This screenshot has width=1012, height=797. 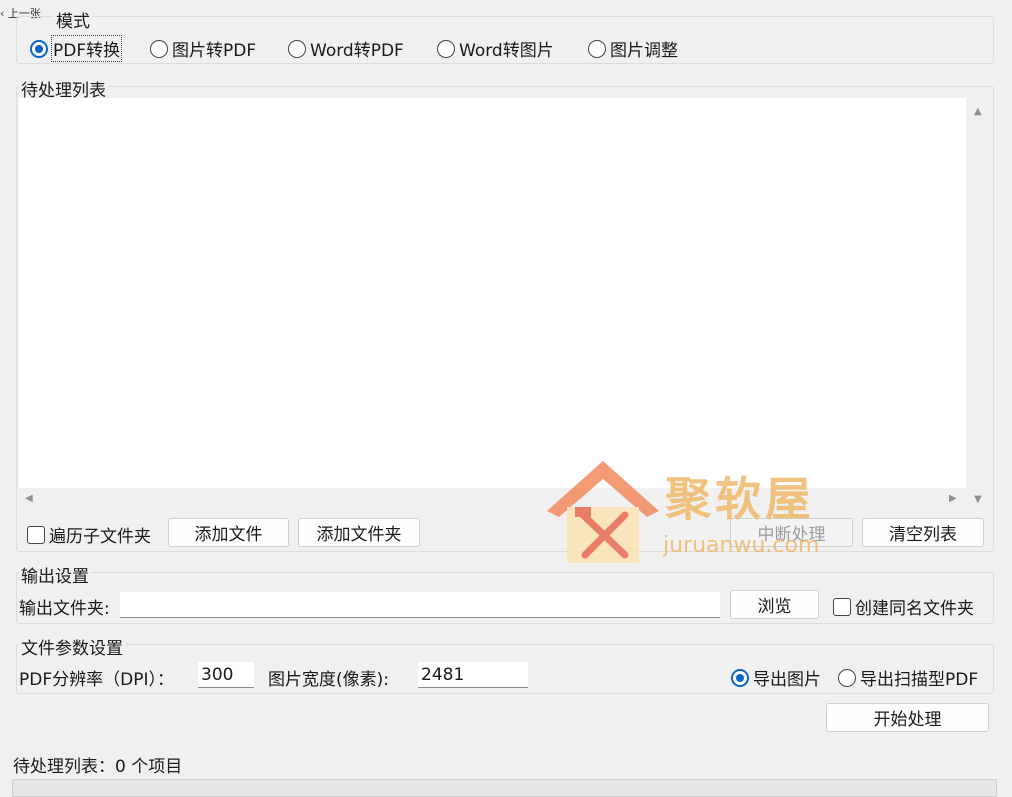 I want to click on export-image-radio: 导出图片, so click(x=776, y=677).